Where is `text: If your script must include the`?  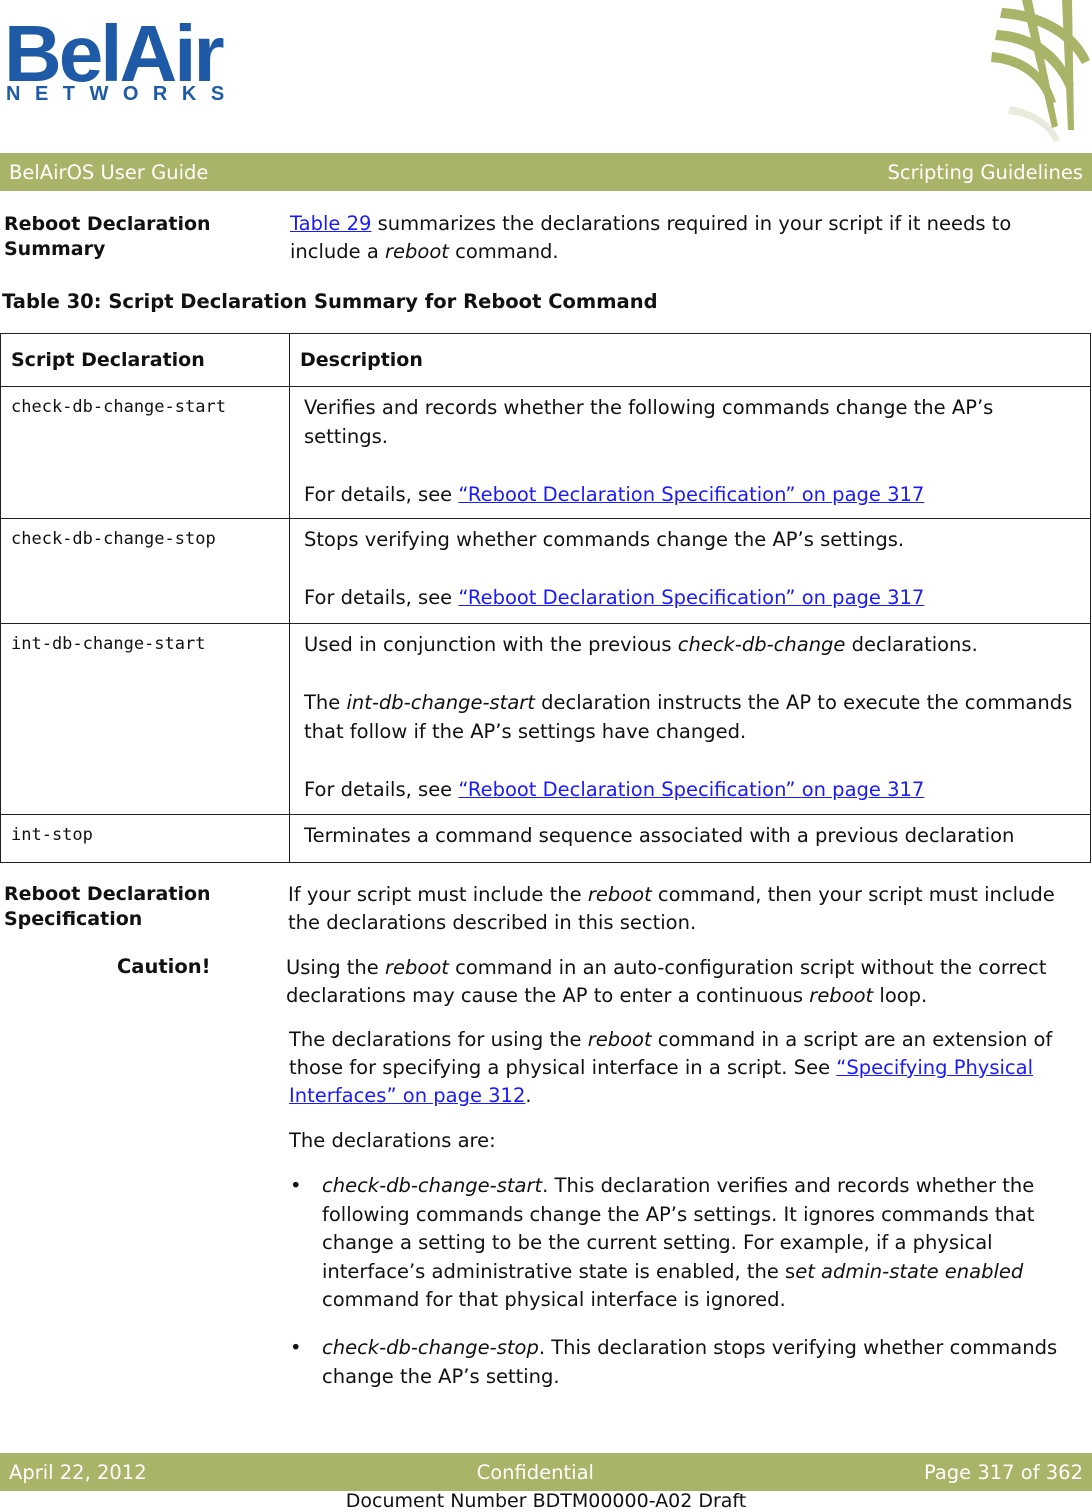
text: If your script must include the is located at coordinates (438, 894).